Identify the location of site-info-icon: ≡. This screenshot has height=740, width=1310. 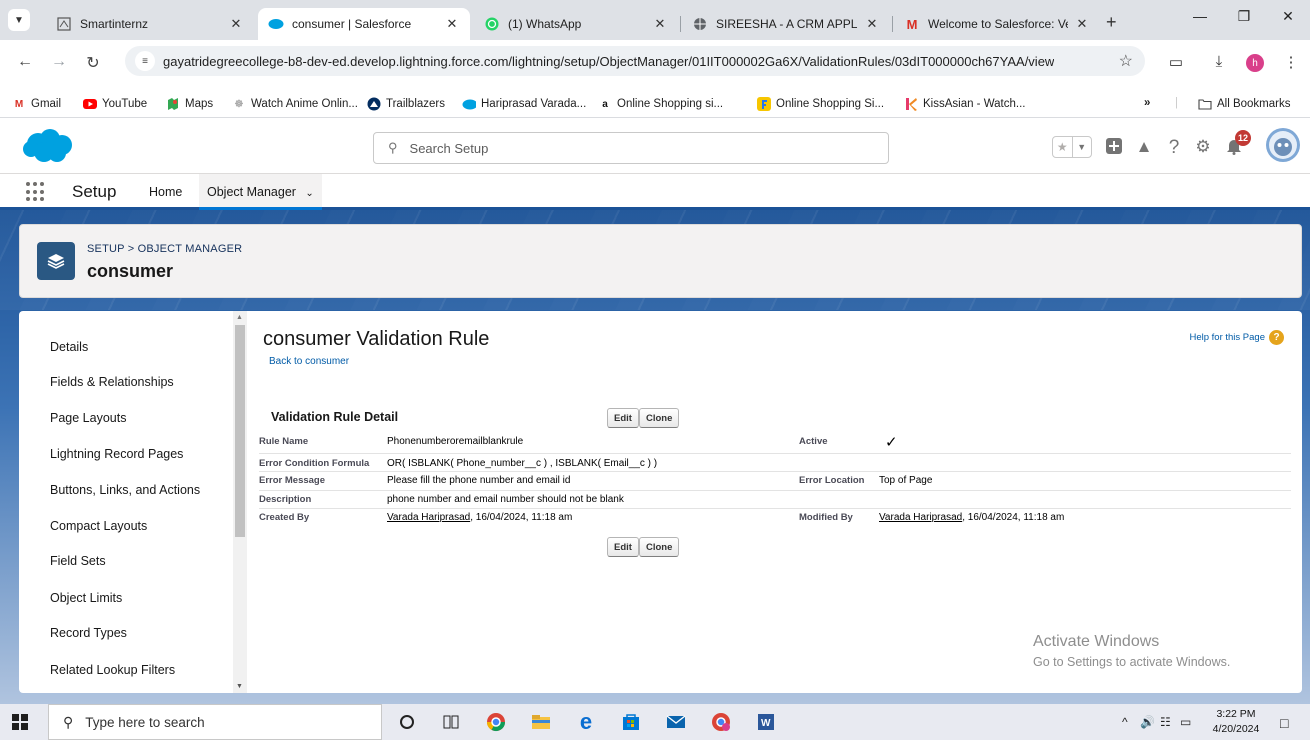
(145, 61).